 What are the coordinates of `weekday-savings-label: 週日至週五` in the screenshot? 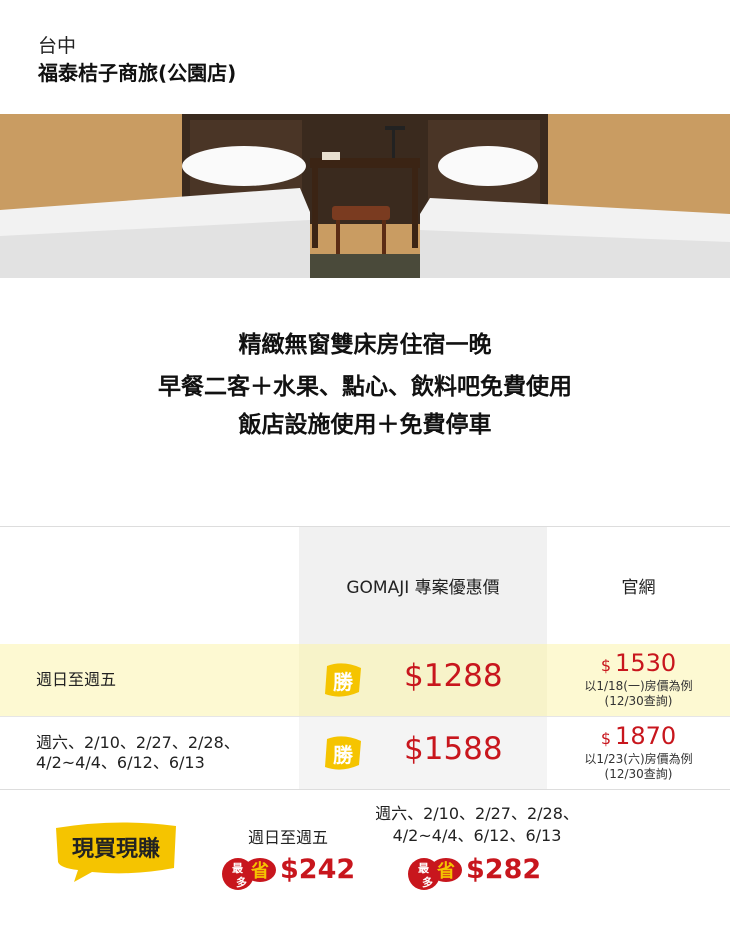 It's located at (288, 837).